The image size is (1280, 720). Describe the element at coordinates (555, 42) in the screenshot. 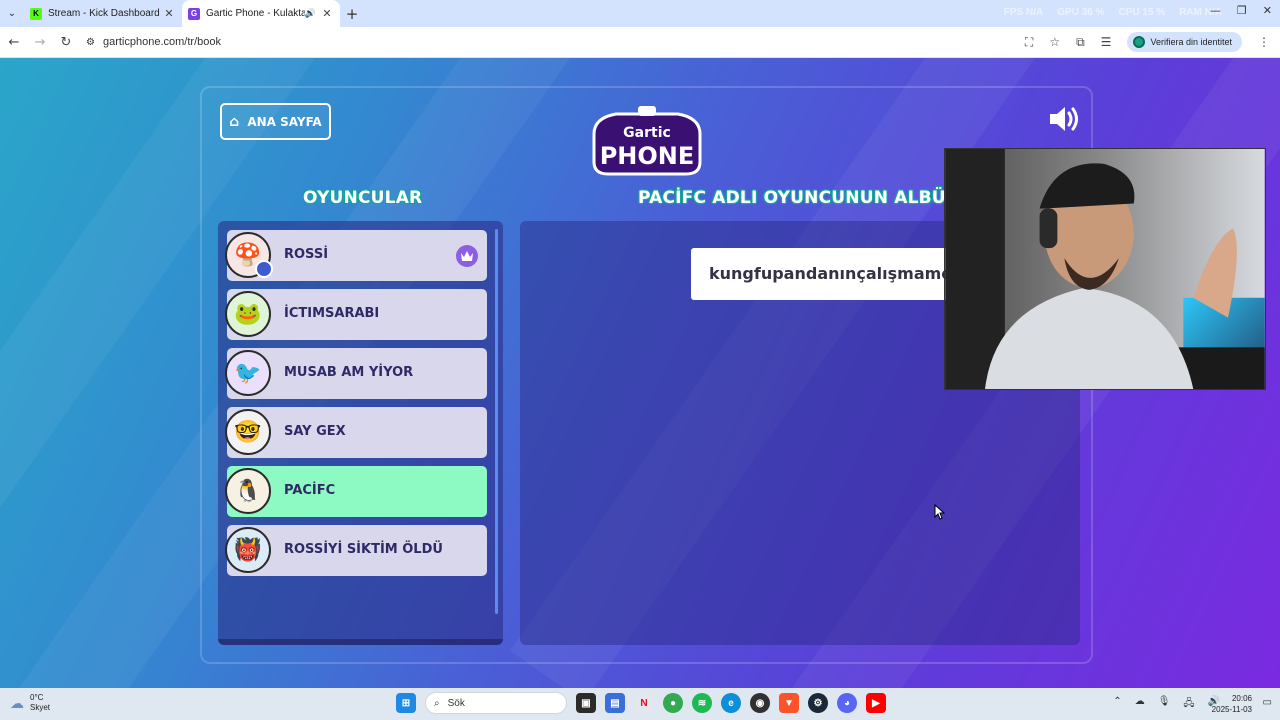

I see `url-field: ⚙ garticphone.com/tr/book` at that location.